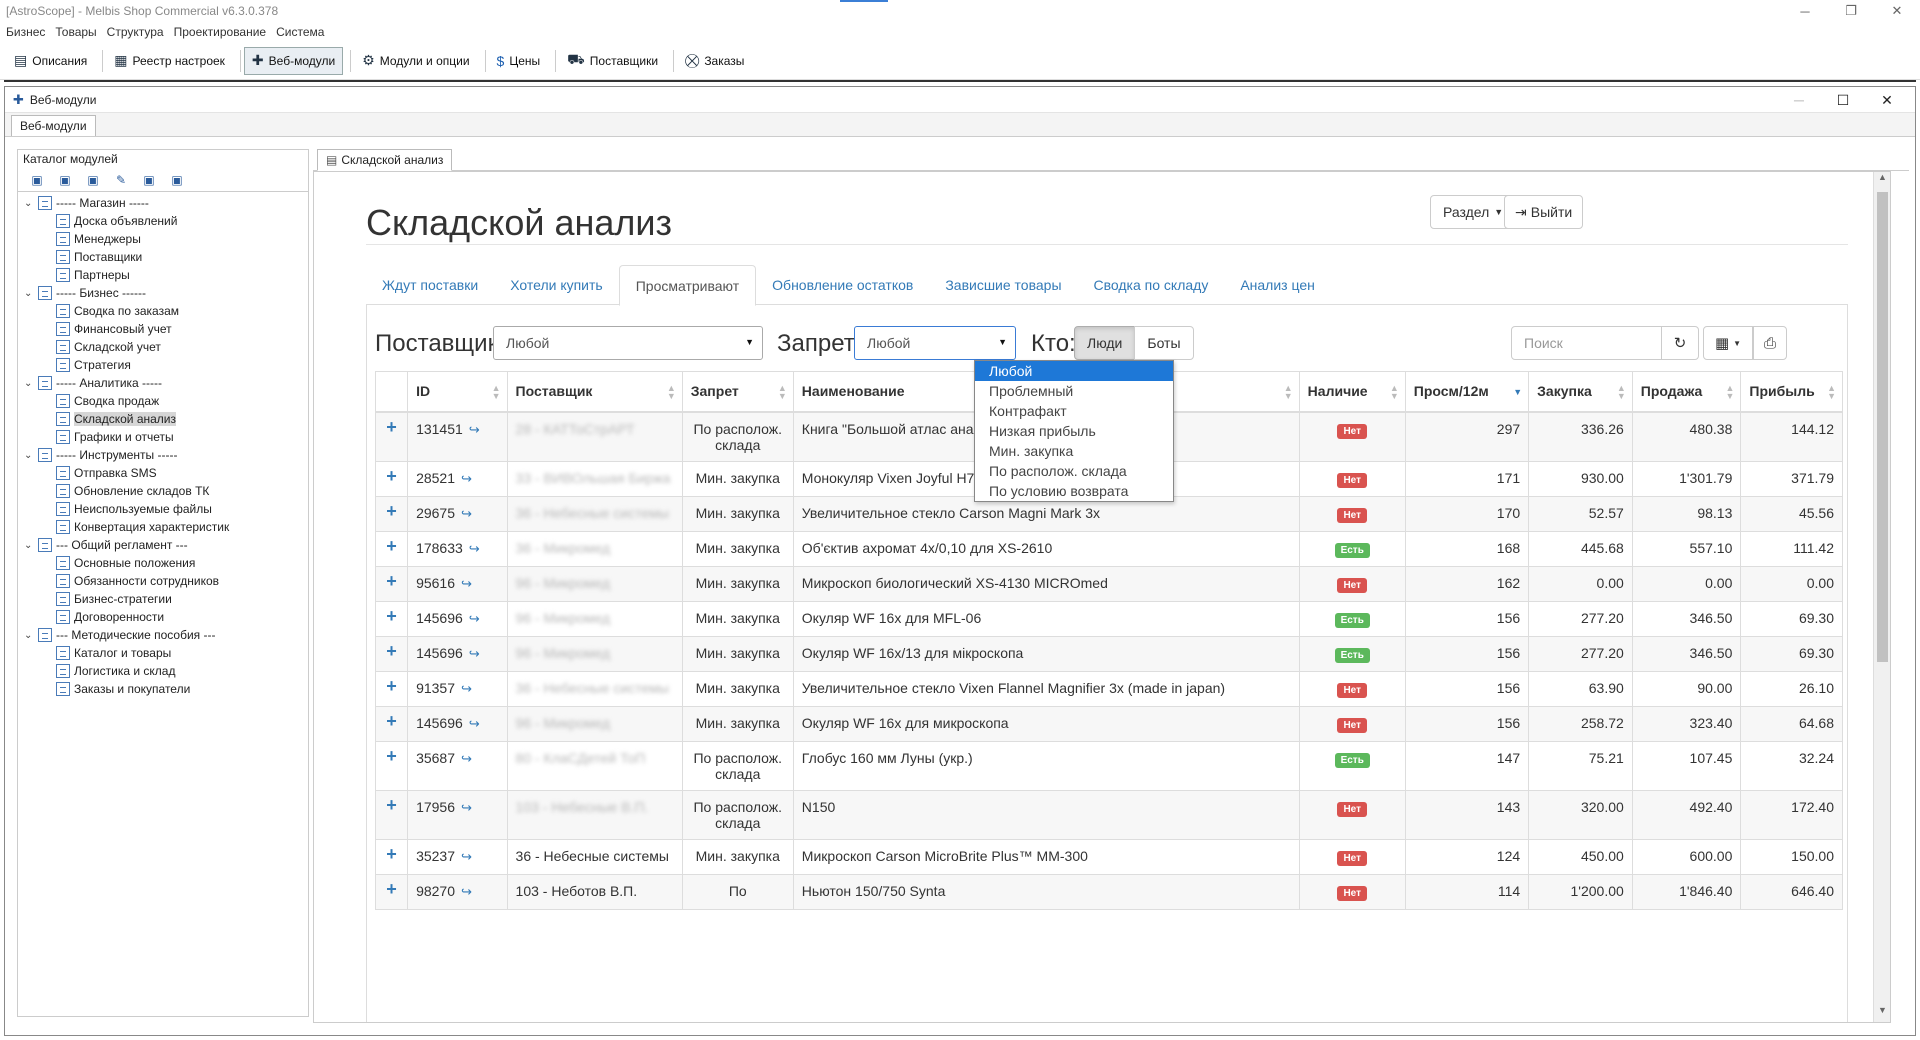  What do you see at coordinates (1882, 427) in the screenshot?
I see `scrollbar-thumb` at bounding box center [1882, 427].